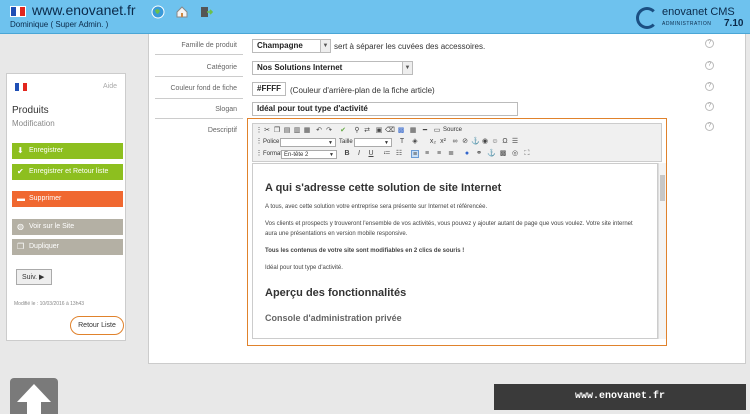 The width and height of the screenshot is (750, 414). Describe the element at coordinates (515, 142) in the screenshot. I see `pagebreak-icon: ☰` at that location.